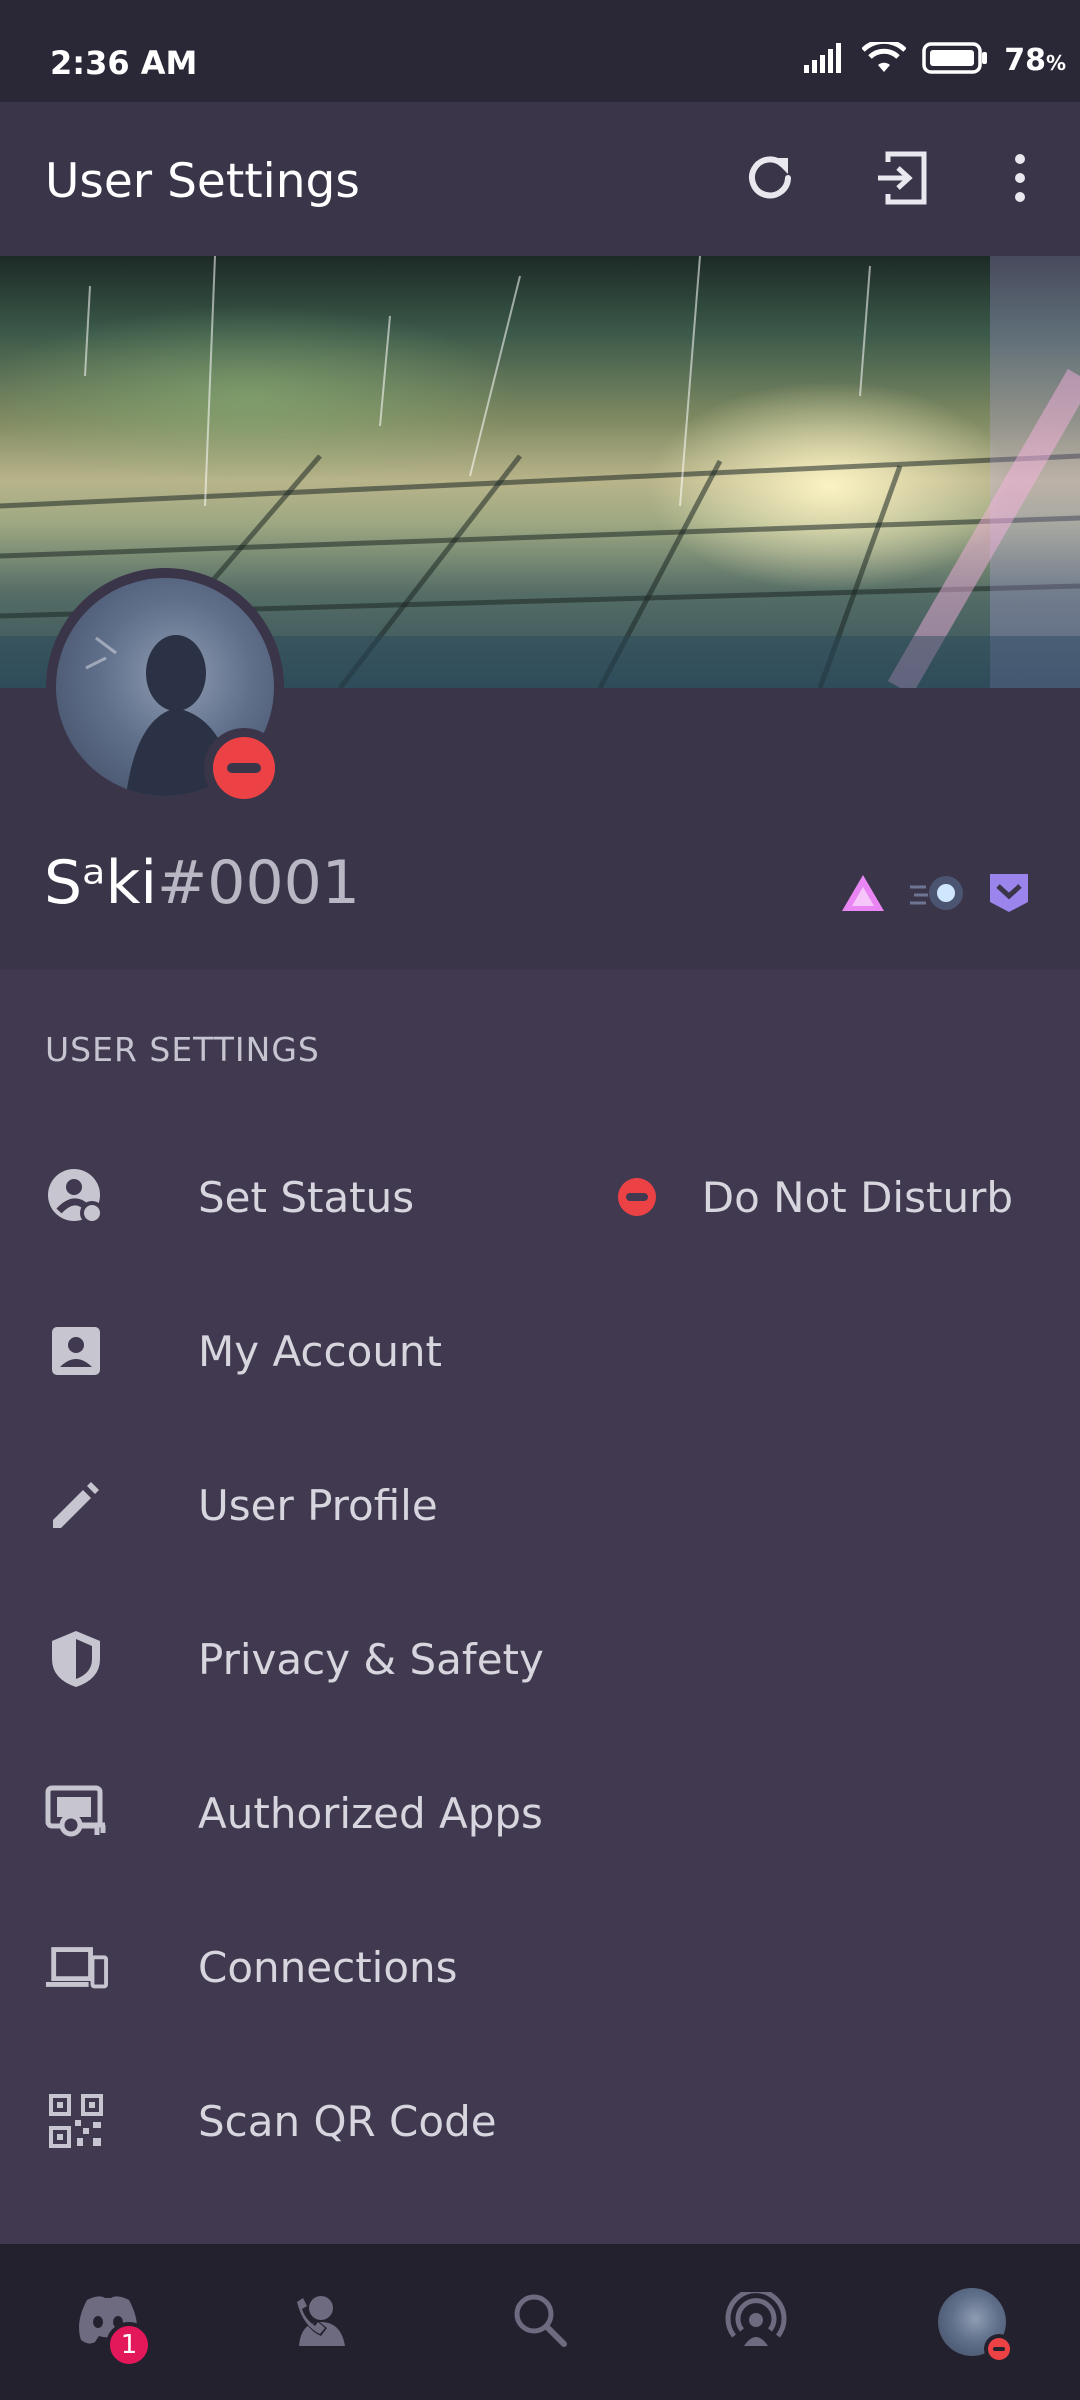 This screenshot has width=1080, height=2400. I want to click on nav-profile, so click(972, 2322).